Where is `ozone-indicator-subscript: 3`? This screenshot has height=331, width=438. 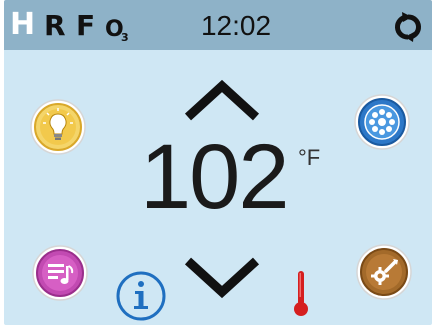 ozone-indicator-subscript: 3 is located at coordinates (125, 37).